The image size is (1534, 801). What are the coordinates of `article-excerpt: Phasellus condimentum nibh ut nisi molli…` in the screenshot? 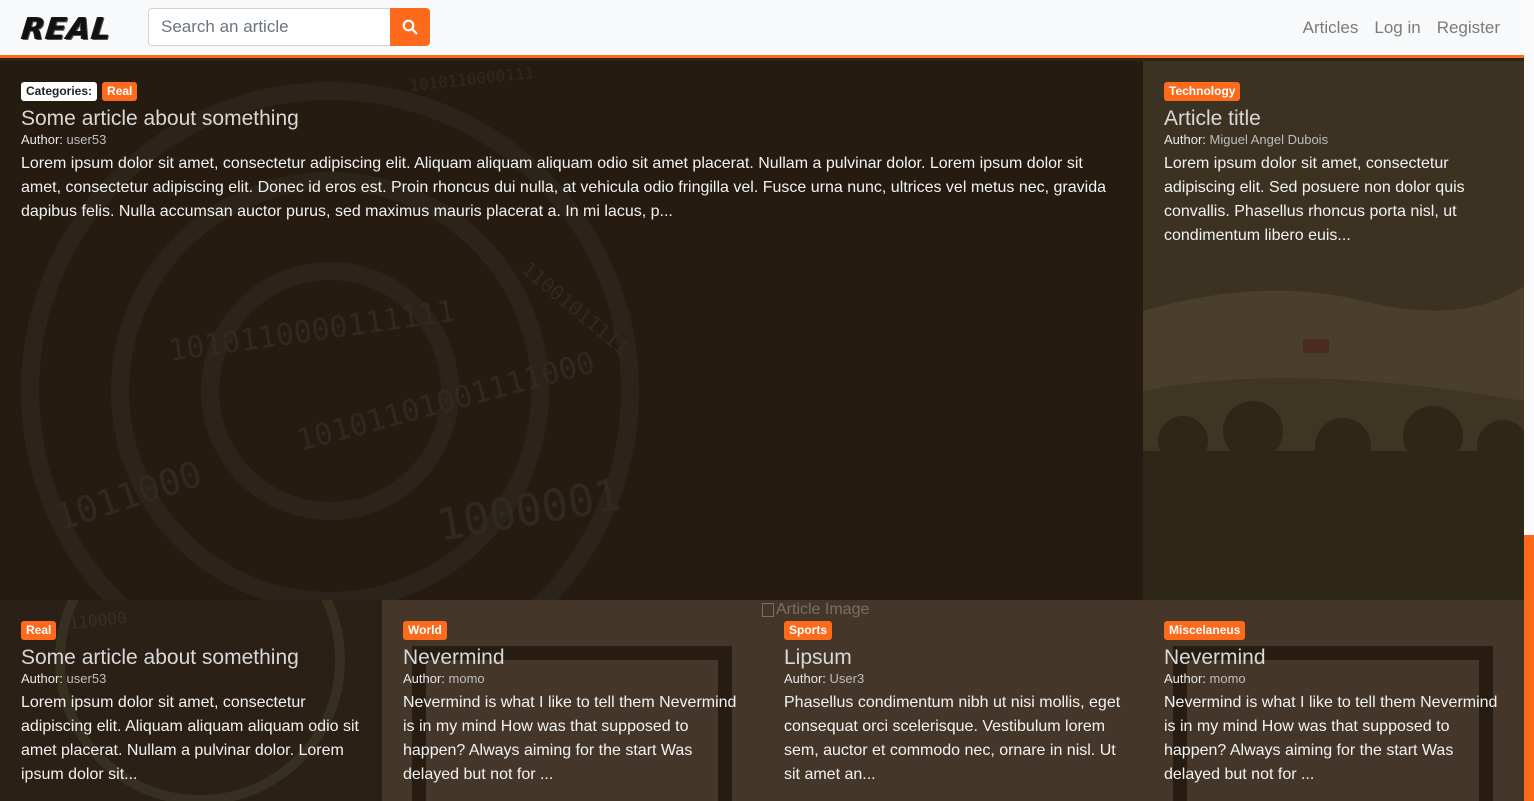 It's located at (952, 738).